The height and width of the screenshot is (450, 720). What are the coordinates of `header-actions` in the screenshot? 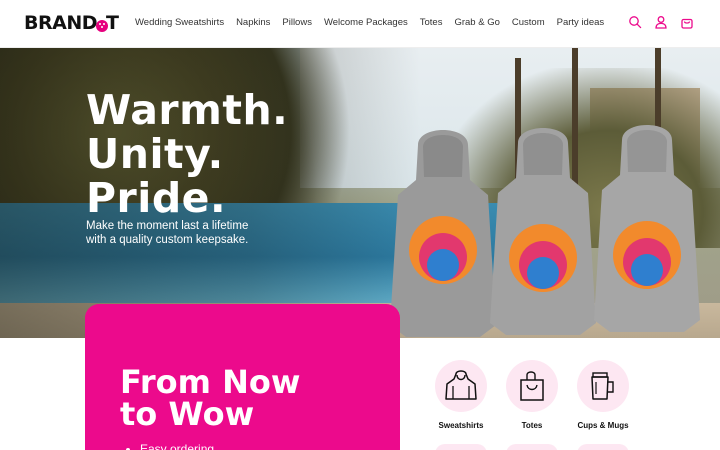 It's located at (661, 22).